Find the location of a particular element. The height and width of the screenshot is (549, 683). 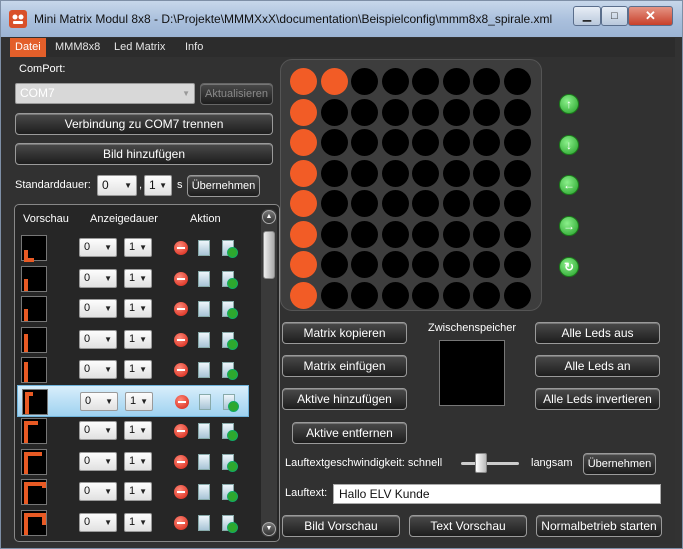

text-preview-button: Text Vorschau is located at coordinates (468, 526).